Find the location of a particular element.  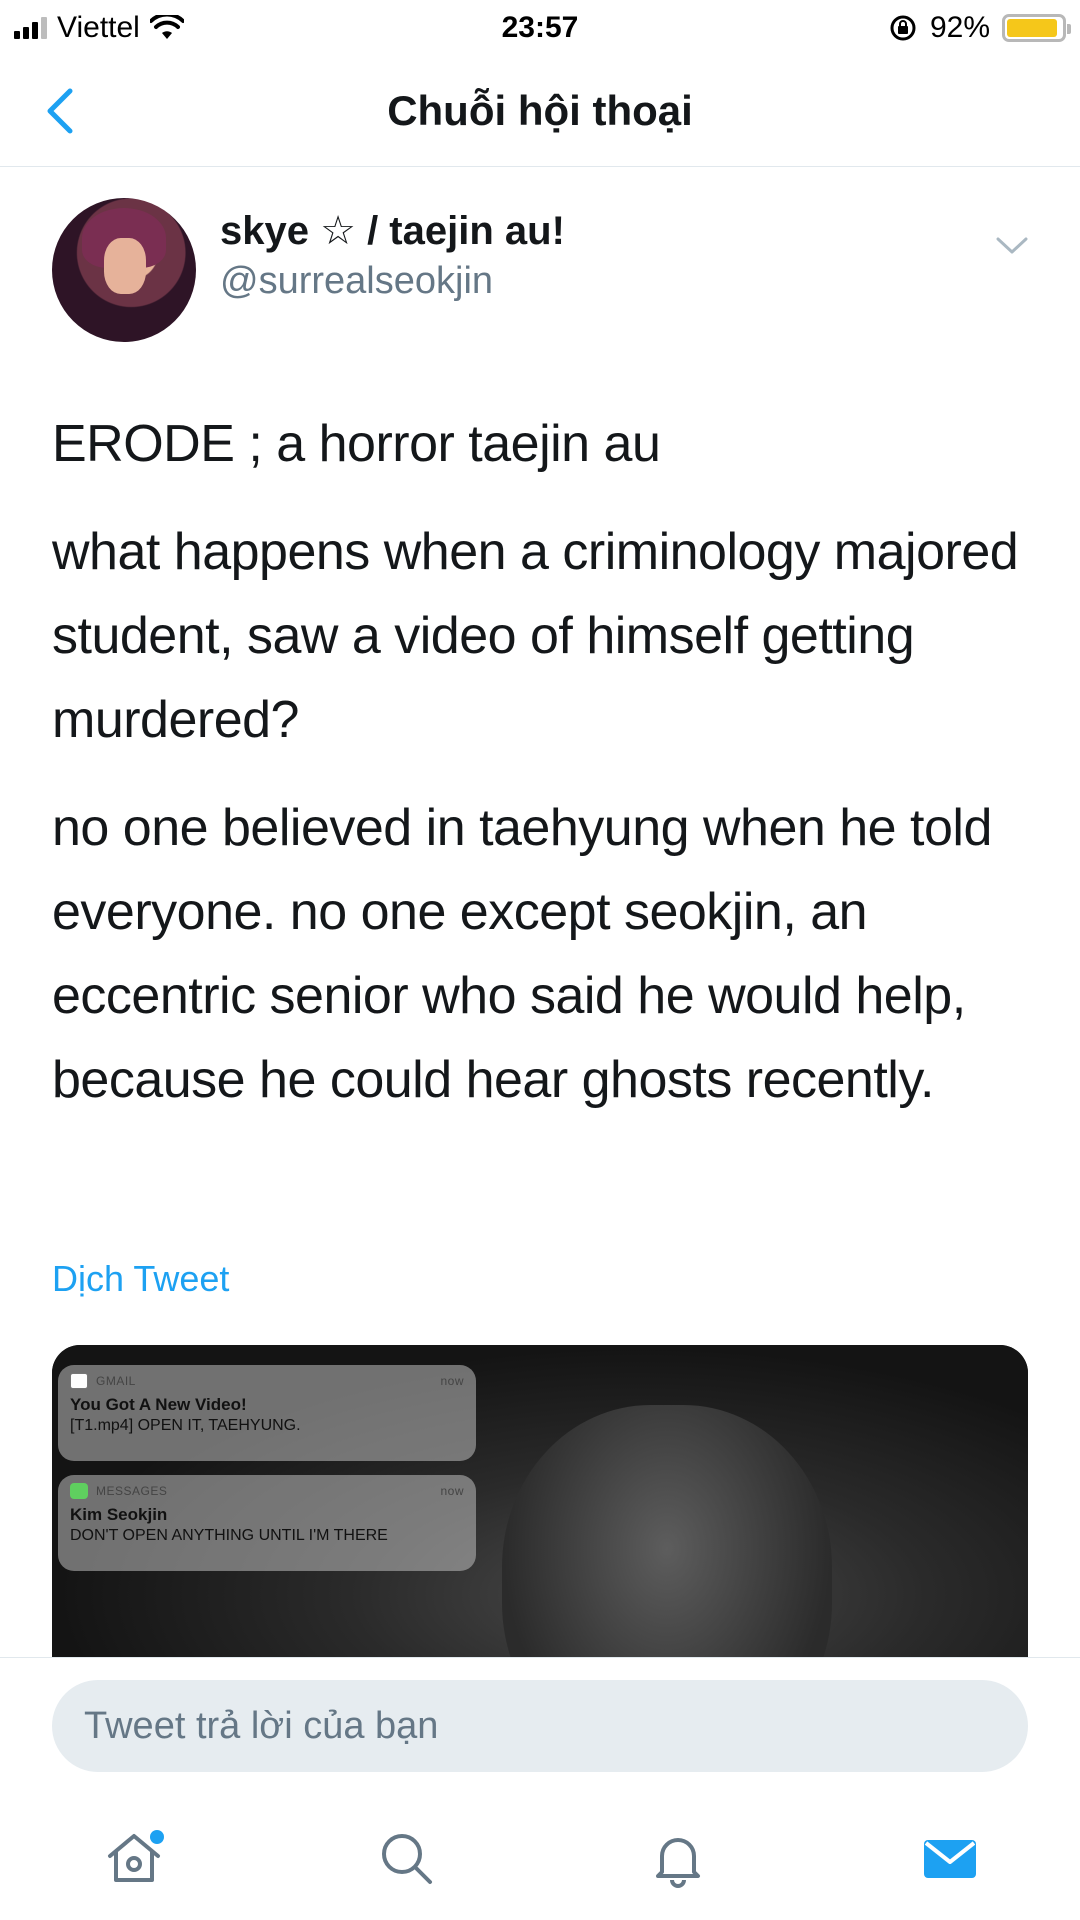

translate-tweet-link: Dịch Tweet is located at coordinates (140, 1279).